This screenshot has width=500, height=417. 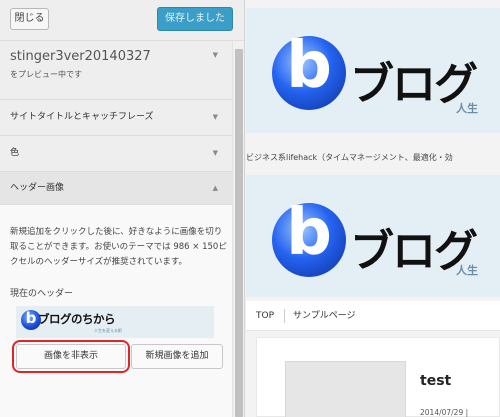 What do you see at coordinates (77, 319) in the screenshot?
I see `thumb-logo-text: ブログのちから` at bounding box center [77, 319].